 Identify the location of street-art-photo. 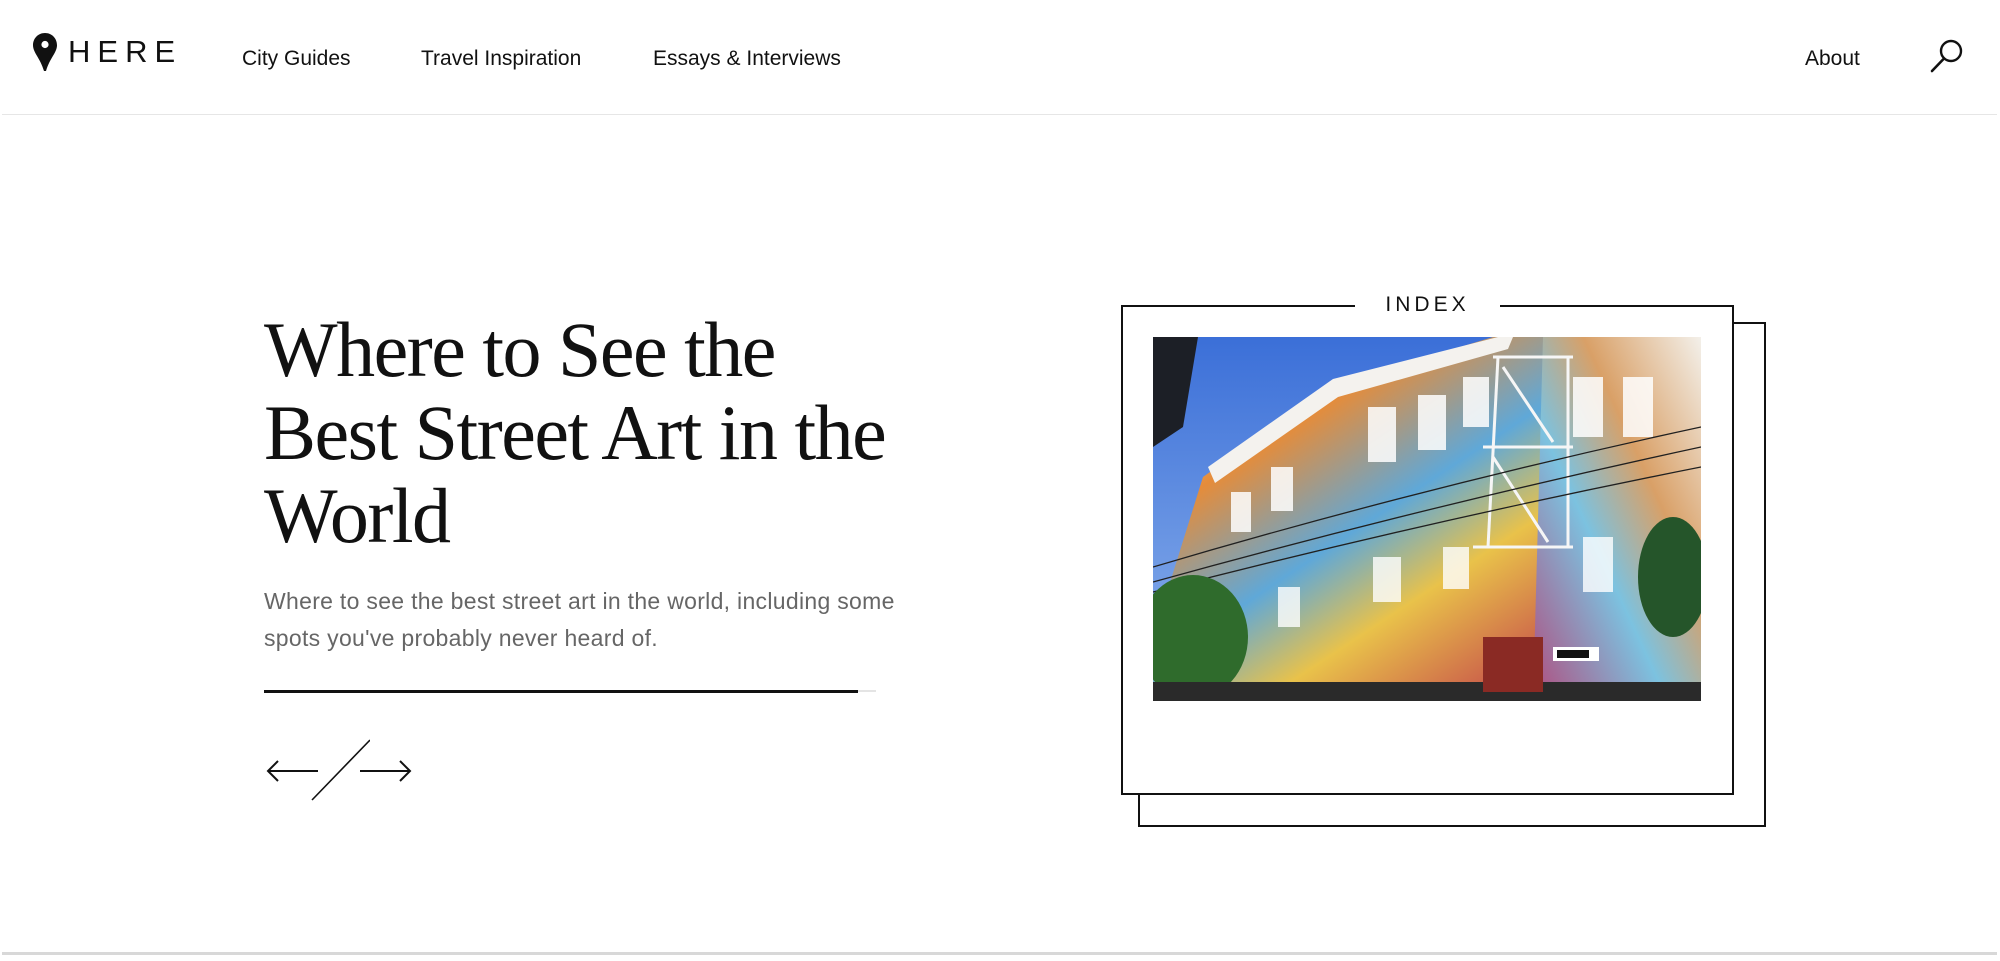
(1427, 519).